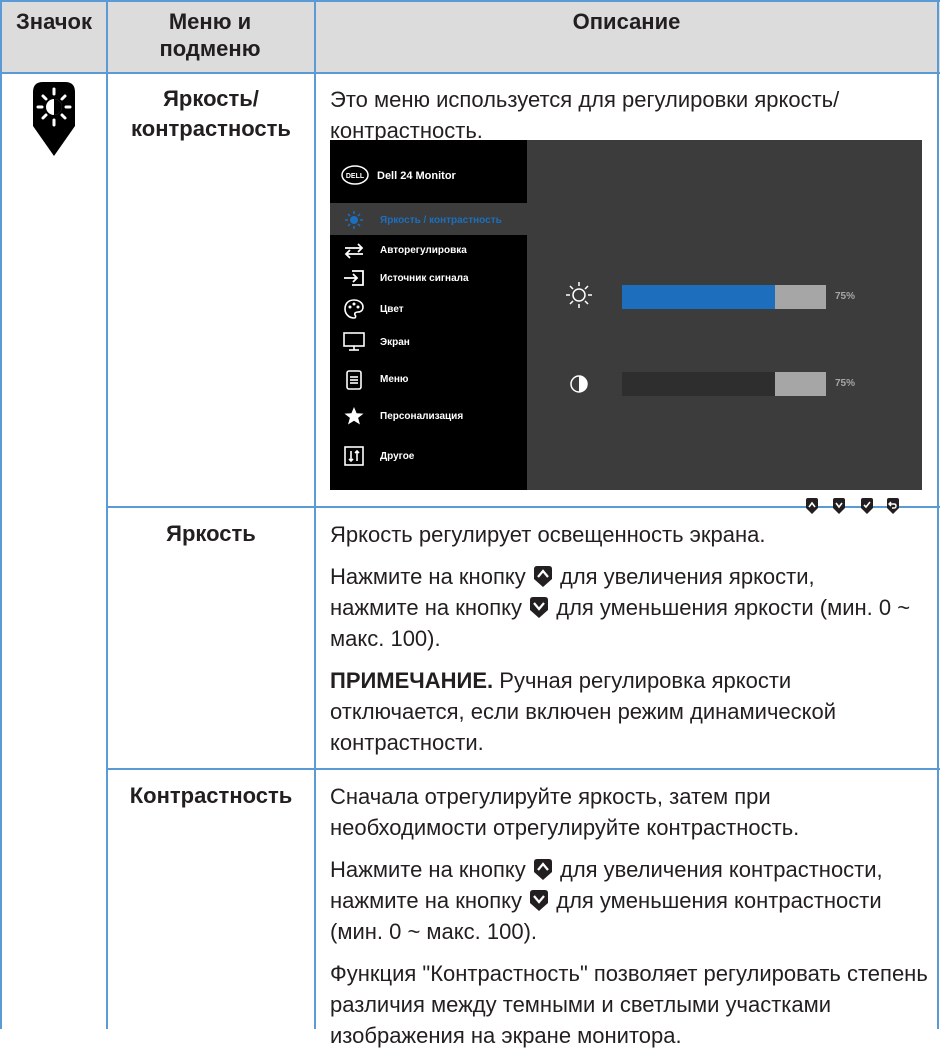 The image size is (940, 1051). Describe the element at coordinates (579, 384) in the screenshot. I see `contrast-icon` at that location.